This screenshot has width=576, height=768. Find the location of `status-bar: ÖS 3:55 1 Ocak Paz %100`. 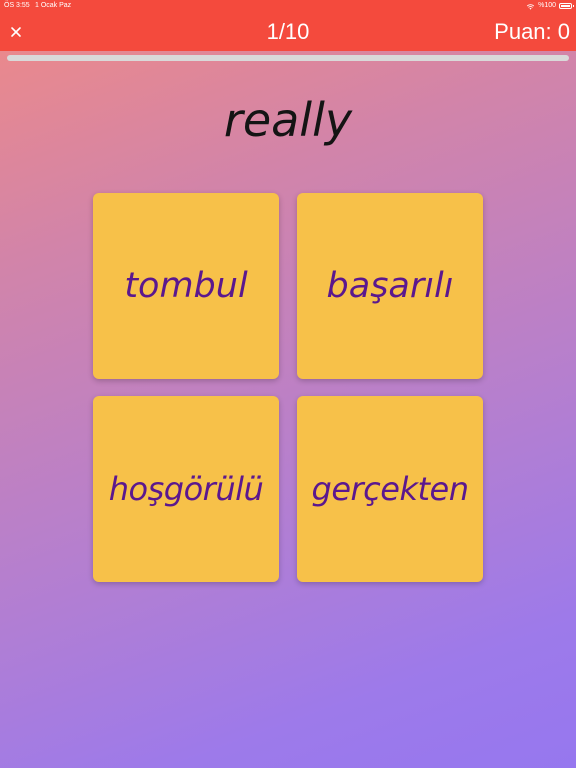

status-bar: ÖS 3:55 1 Ocak Paz %100 is located at coordinates (288, 6).